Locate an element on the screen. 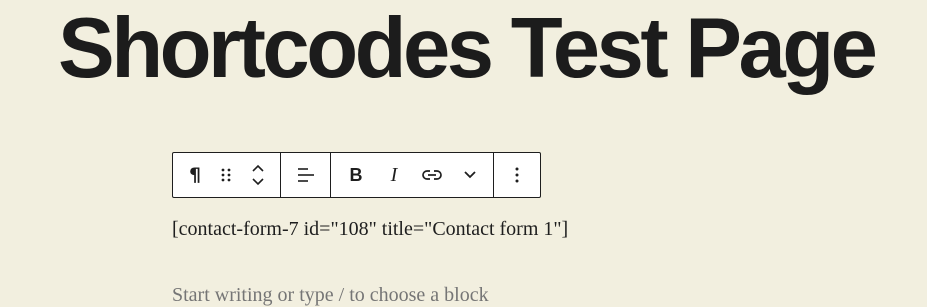  italic-button: I is located at coordinates (394, 175).